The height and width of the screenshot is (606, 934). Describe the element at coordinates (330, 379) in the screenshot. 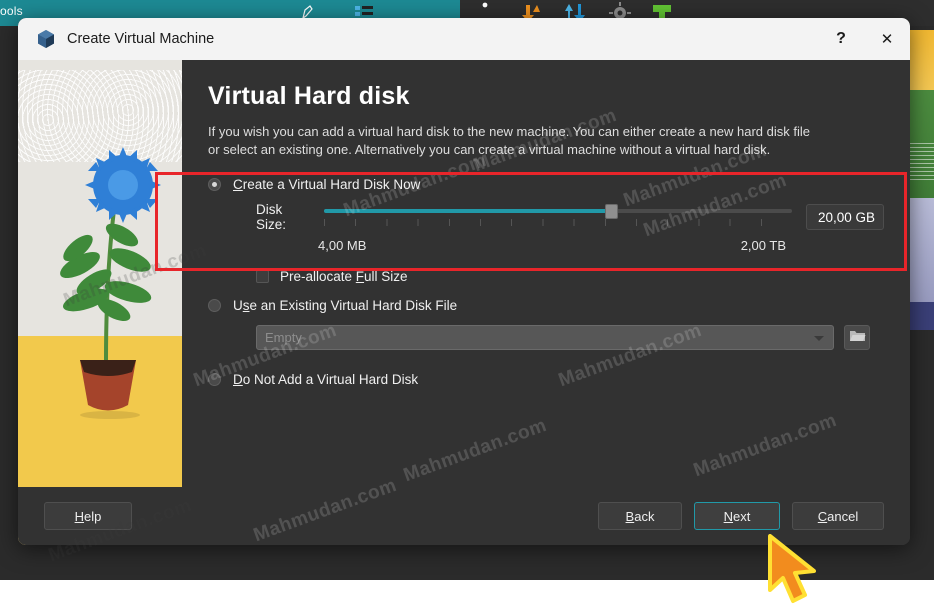

I see `radio-label-do-not-add-text: o Not Add a Virtual Hard Disk` at that location.